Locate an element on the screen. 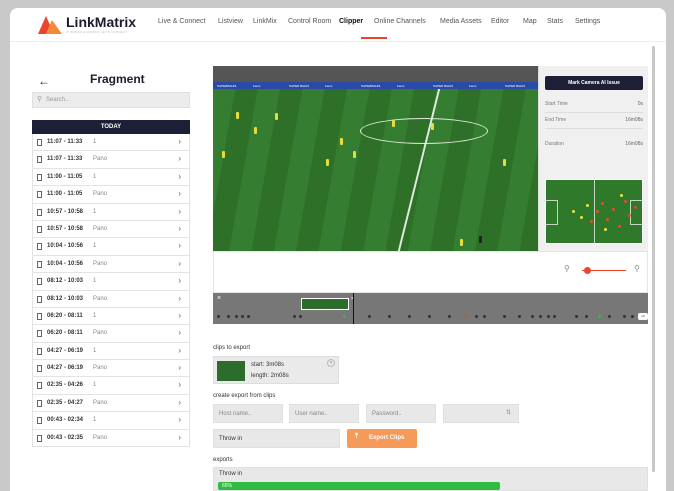  nav-listview: Listview is located at coordinates (230, 21).